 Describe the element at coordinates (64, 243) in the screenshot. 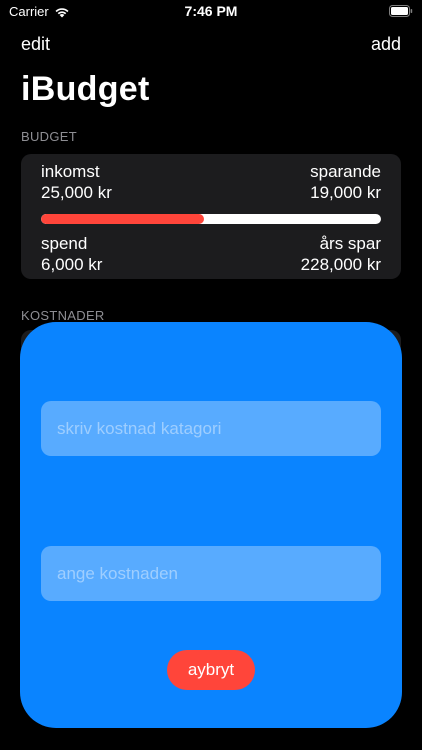

I see `spend-label: spend` at that location.